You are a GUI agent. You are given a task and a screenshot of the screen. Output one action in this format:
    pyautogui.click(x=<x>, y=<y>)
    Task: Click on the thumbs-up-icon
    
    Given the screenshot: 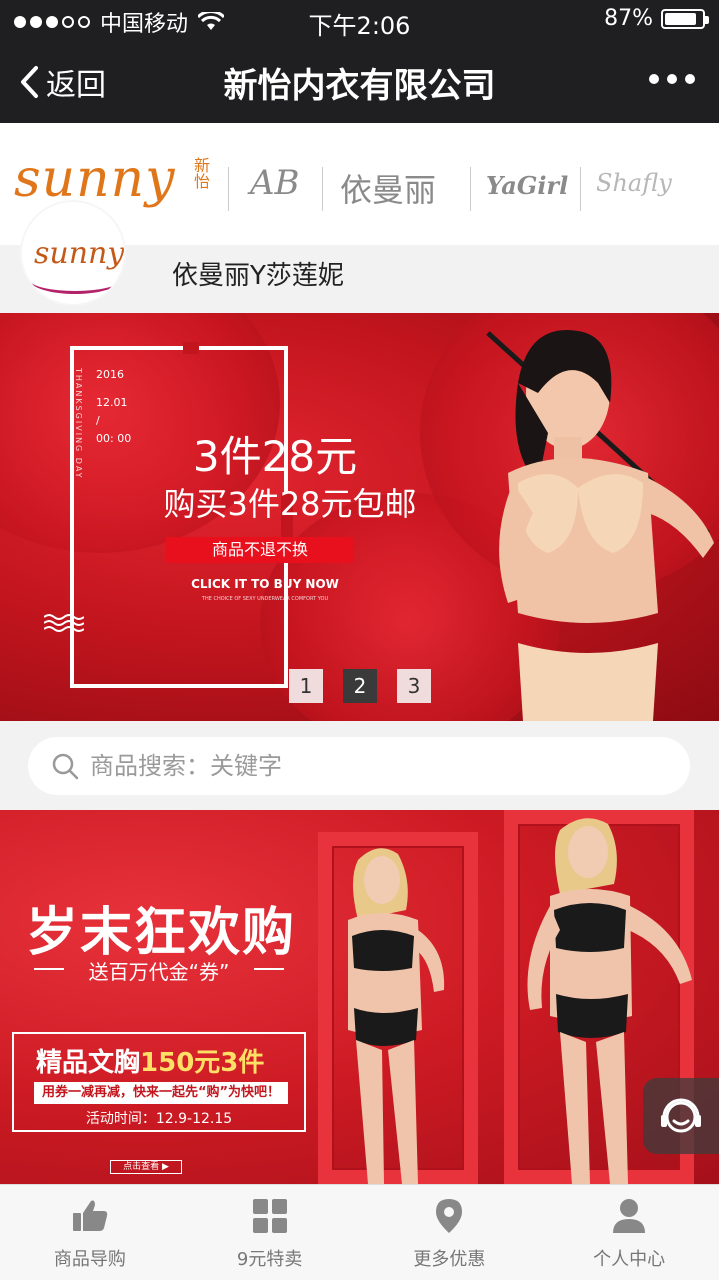 What is the action you would take?
    pyautogui.click(x=90, y=1215)
    